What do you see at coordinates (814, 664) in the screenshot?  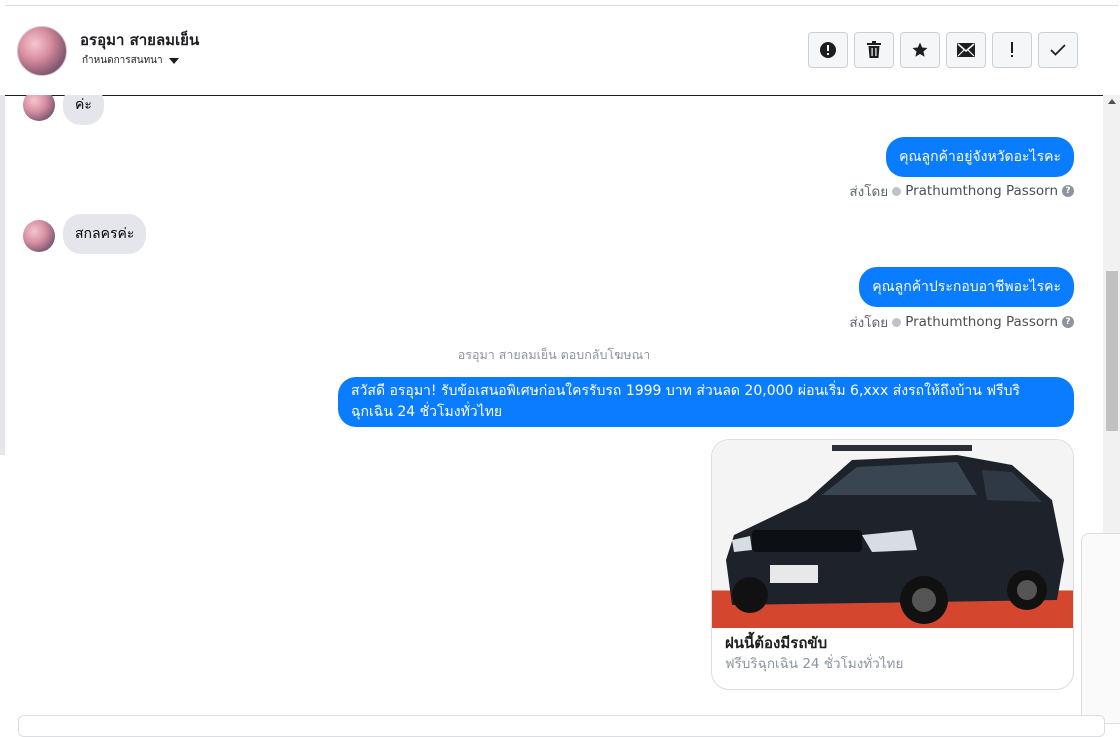 I see `ad-card-subtitle: ฟรีบริฉุกเฉิน 24 ชั่วโมงทั่วไทย` at bounding box center [814, 664].